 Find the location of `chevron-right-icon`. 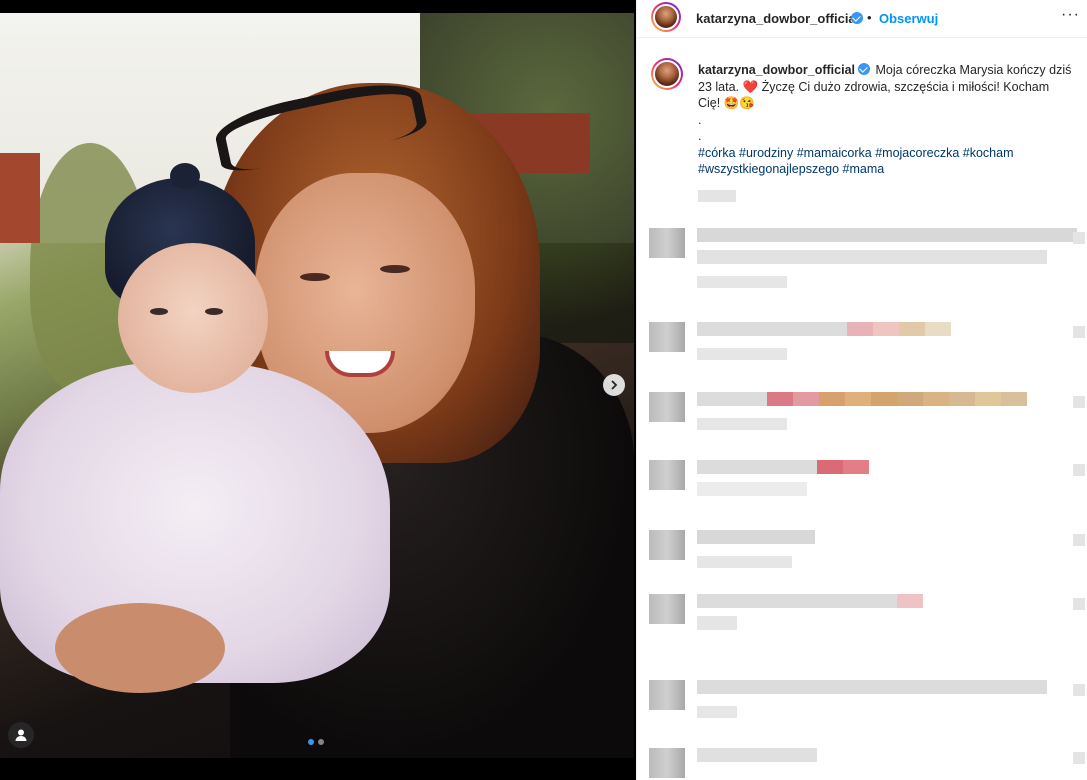

chevron-right-icon is located at coordinates (614, 385).